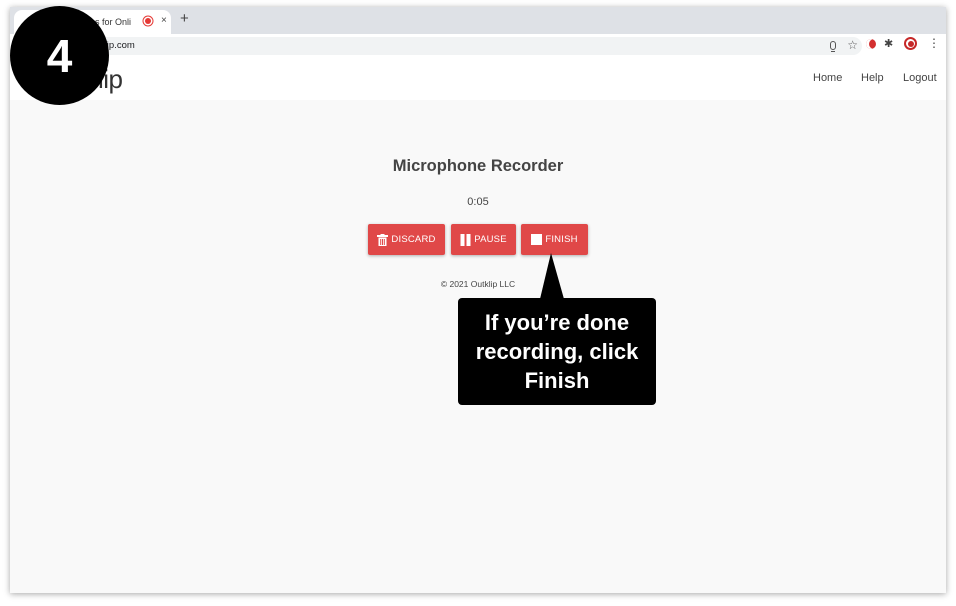 The image size is (956, 606). I want to click on pause-button: PAUSE, so click(483, 239).